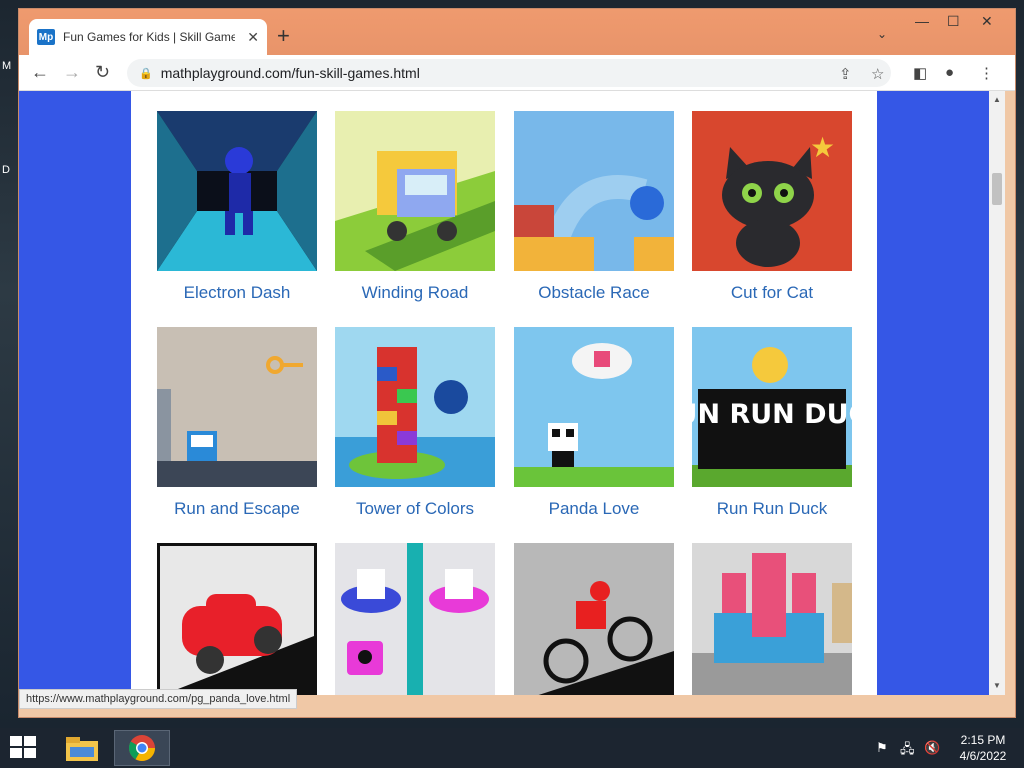  I want to click on game-card: Electron Dash, so click(237, 207).